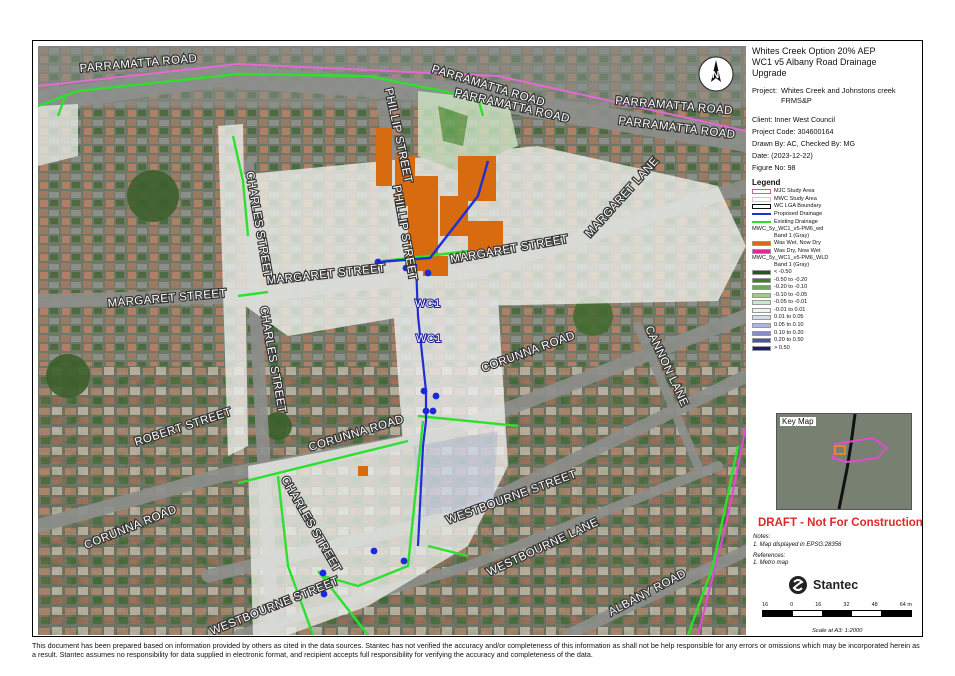  I want to click on stantec-logo: Stantec, so click(823, 585).